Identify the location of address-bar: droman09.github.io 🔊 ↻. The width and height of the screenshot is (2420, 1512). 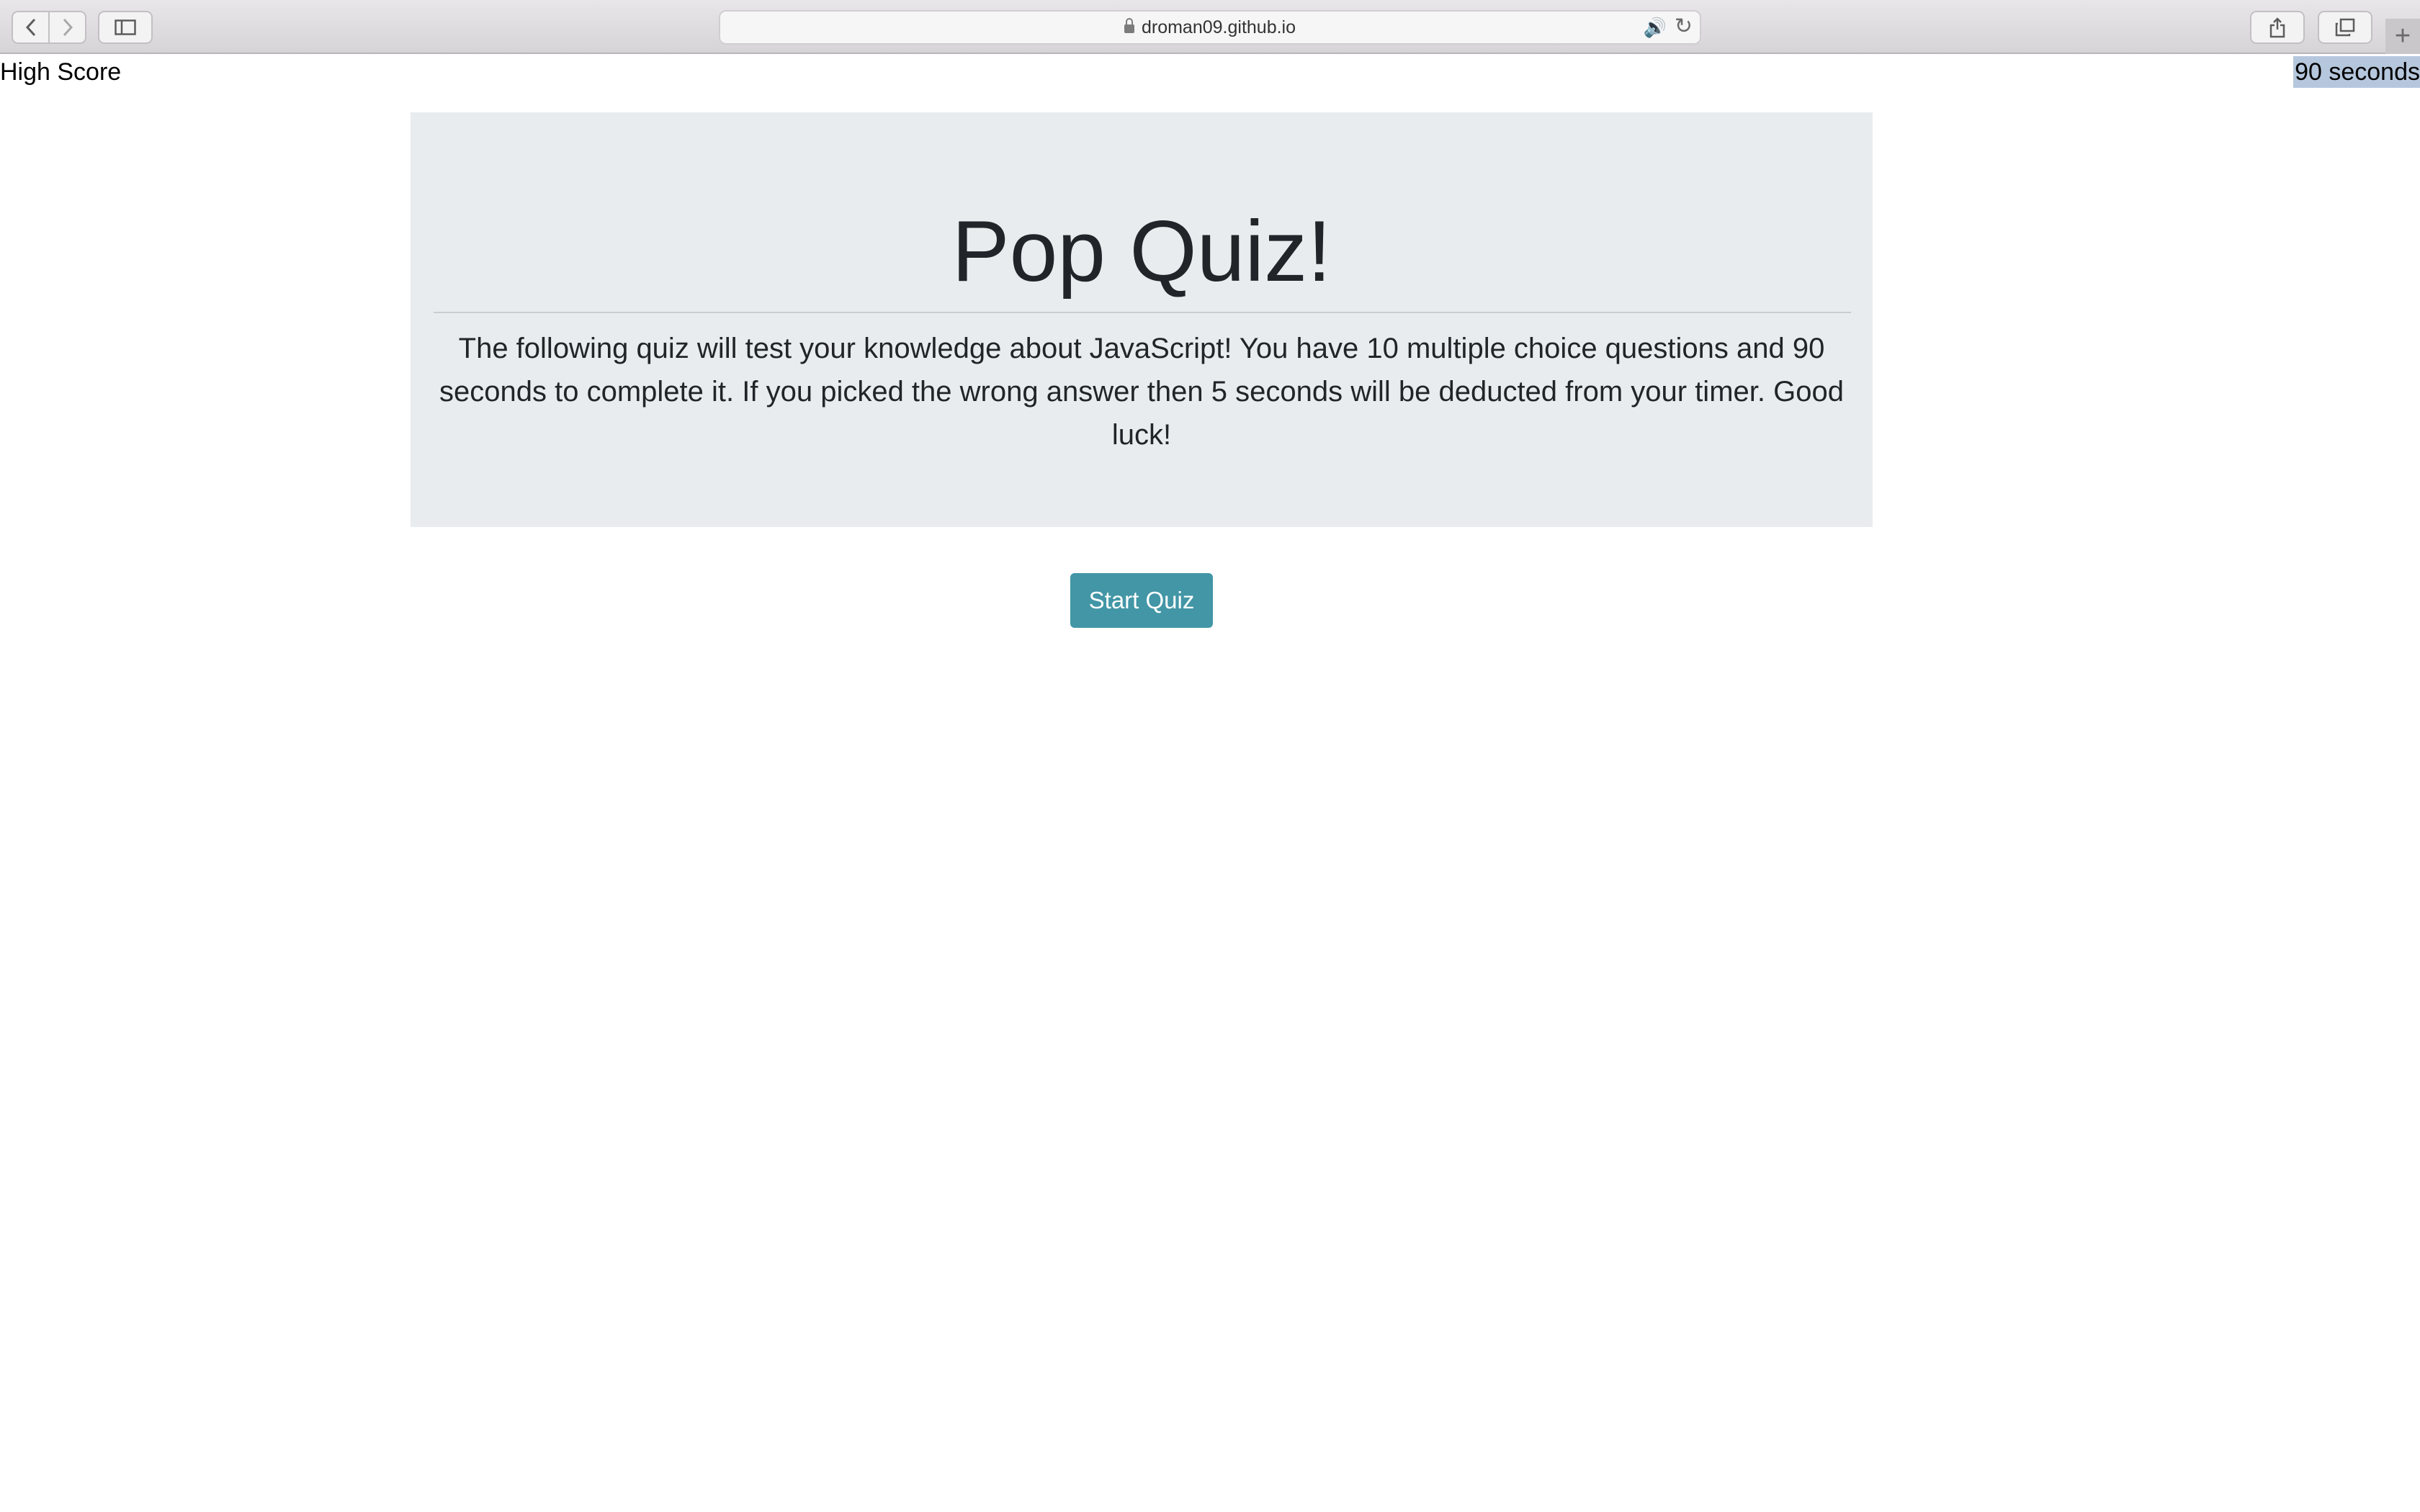
(1210, 27).